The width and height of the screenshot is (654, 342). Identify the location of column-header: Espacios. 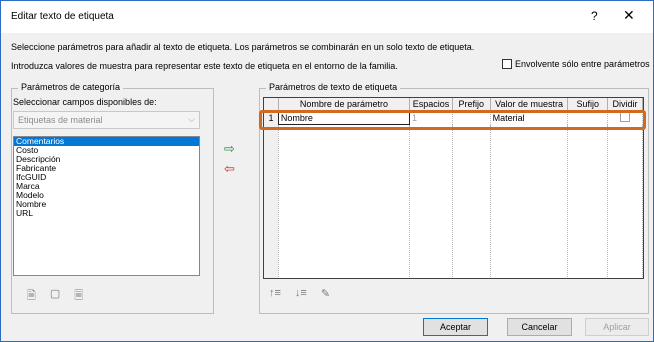
(431, 104).